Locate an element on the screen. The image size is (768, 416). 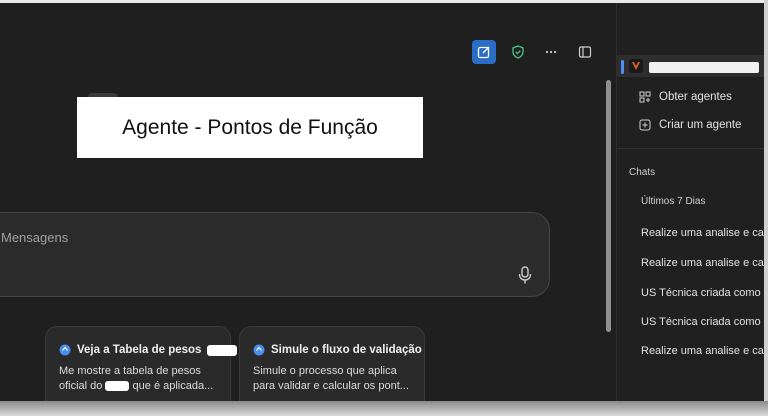
chats-heading: Chats is located at coordinates (642, 172).